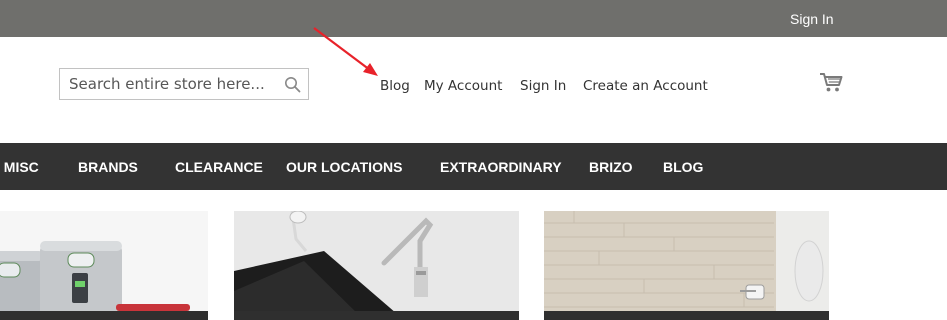 The image size is (947, 320). What do you see at coordinates (611, 167) in the screenshot?
I see `nav-item-brizo: BRIZO` at bounding box center [611, 167].